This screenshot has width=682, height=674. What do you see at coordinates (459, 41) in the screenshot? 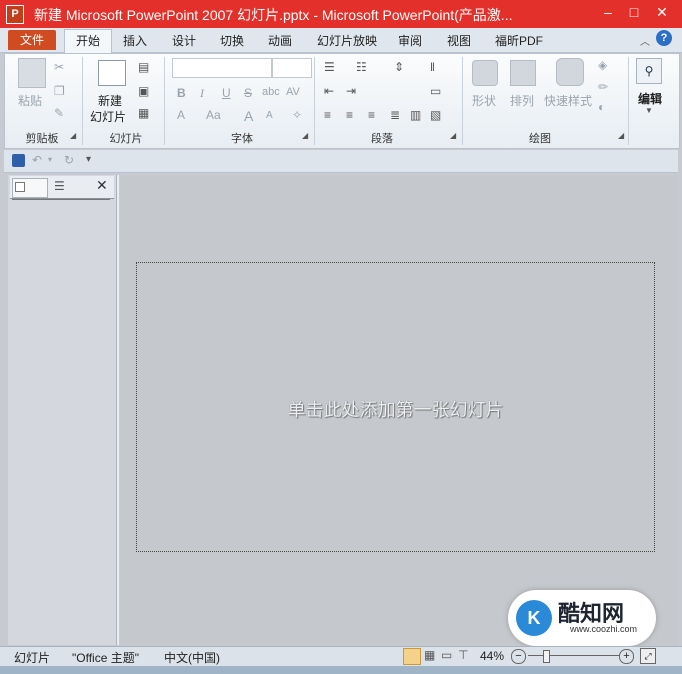
I see `tab-view: 视图` at bounding box center [459, 41].